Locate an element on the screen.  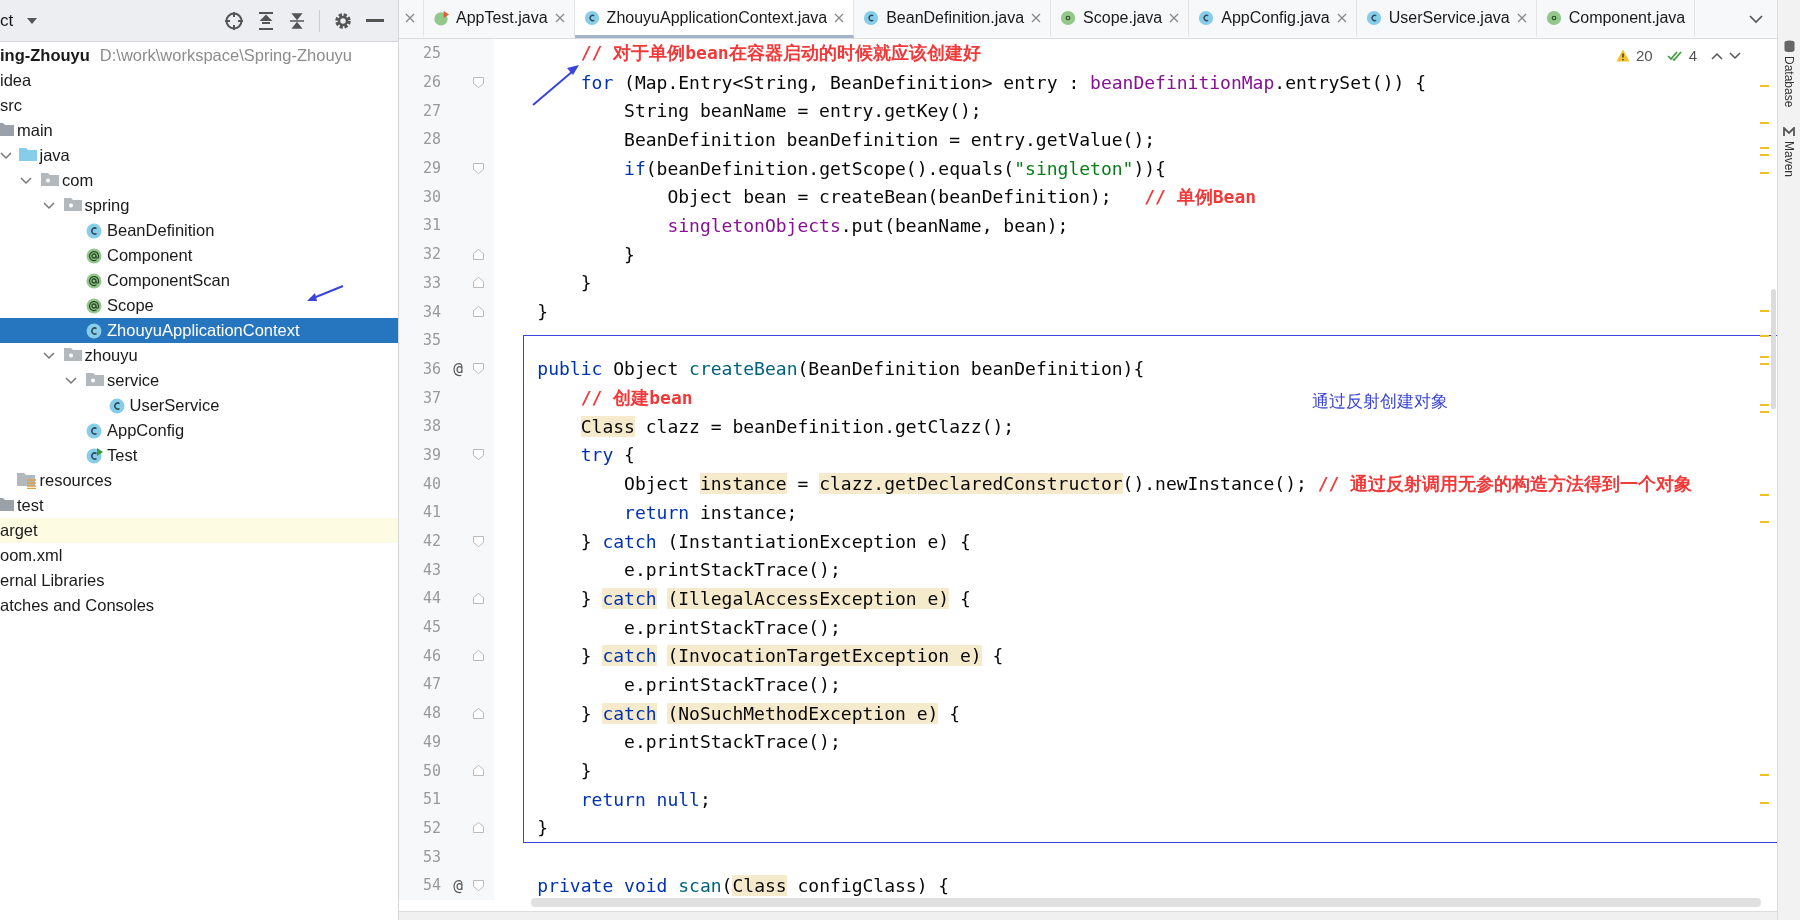
panel-title: ct is located at coordinates (7, 20).